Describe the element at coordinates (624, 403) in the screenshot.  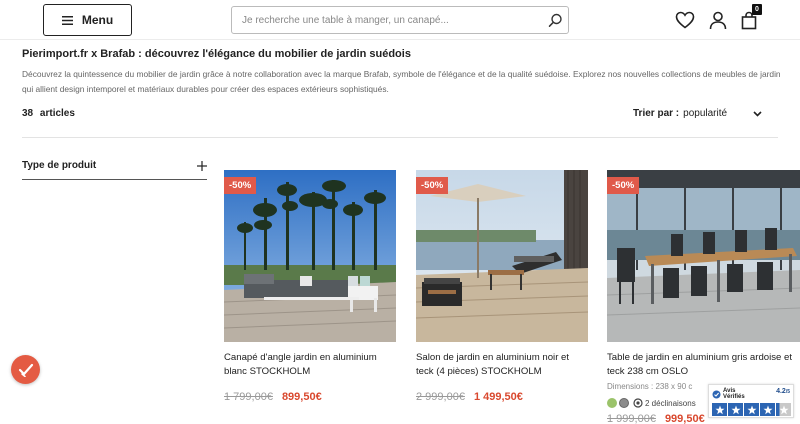
I see `swatch-grey` at that location.